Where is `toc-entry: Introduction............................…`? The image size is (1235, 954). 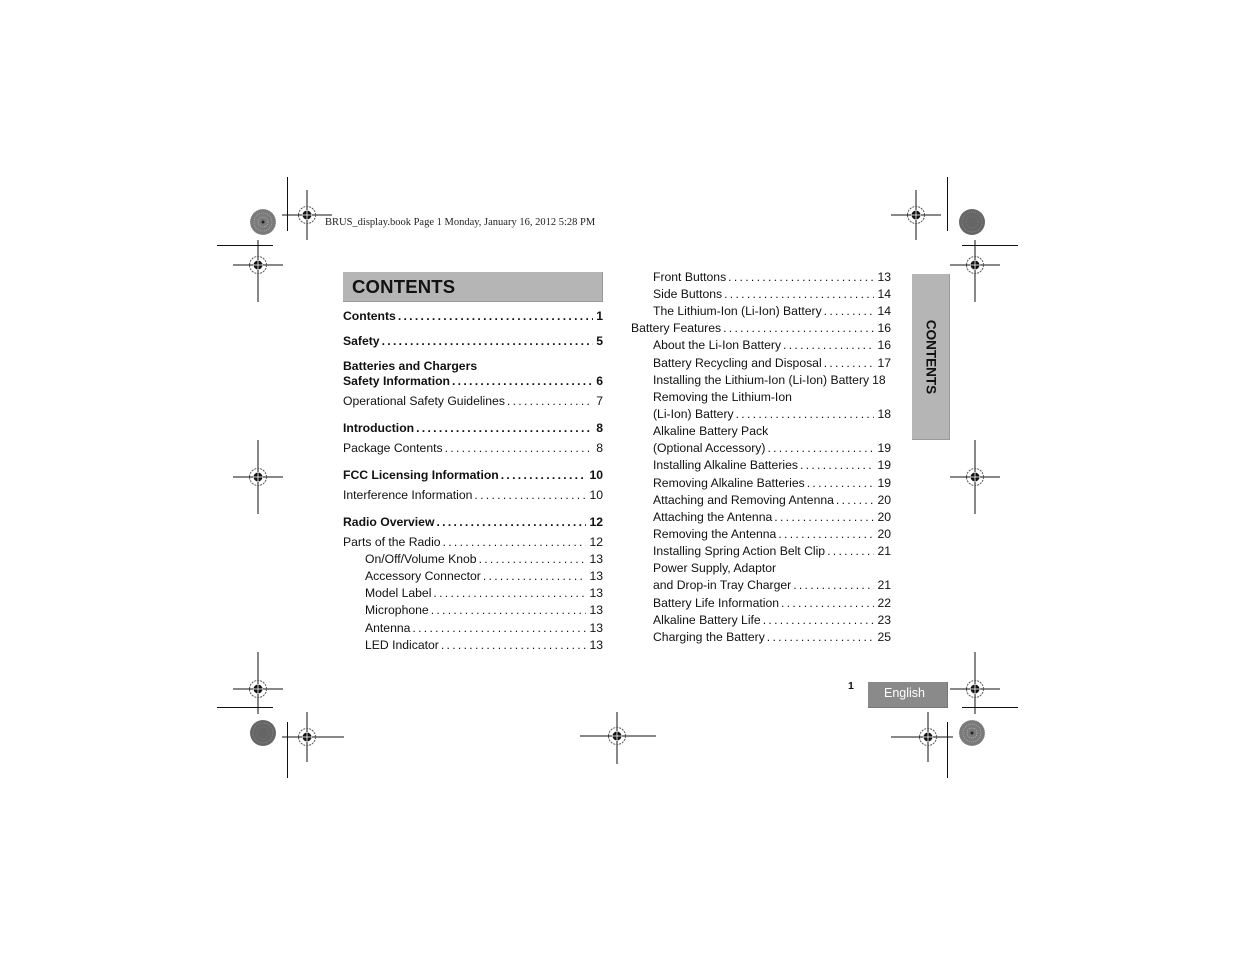 toc-entry: Introduction............................… is located at coordinates (473, 428).